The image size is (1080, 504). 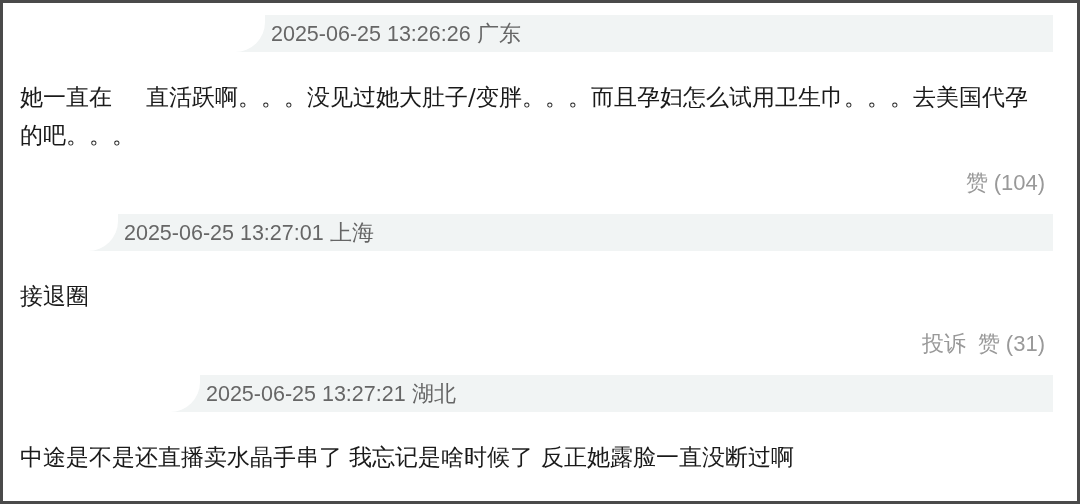 I want to click on comment-timestamp-location: 2025-06-25 13:27:01 上海, so click(x=248, y=233).